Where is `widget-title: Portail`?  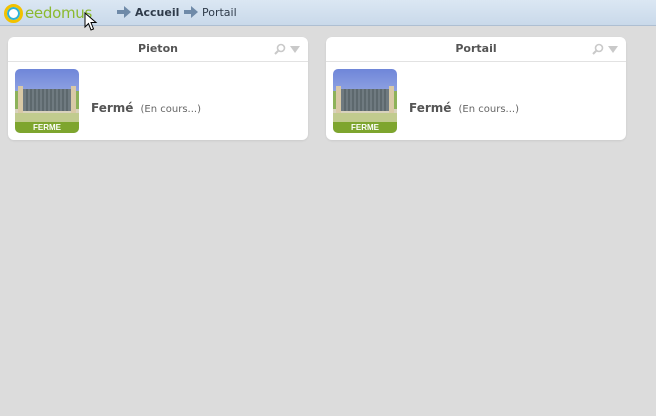
widget-title: Portail is located at coordinates (476, 48).